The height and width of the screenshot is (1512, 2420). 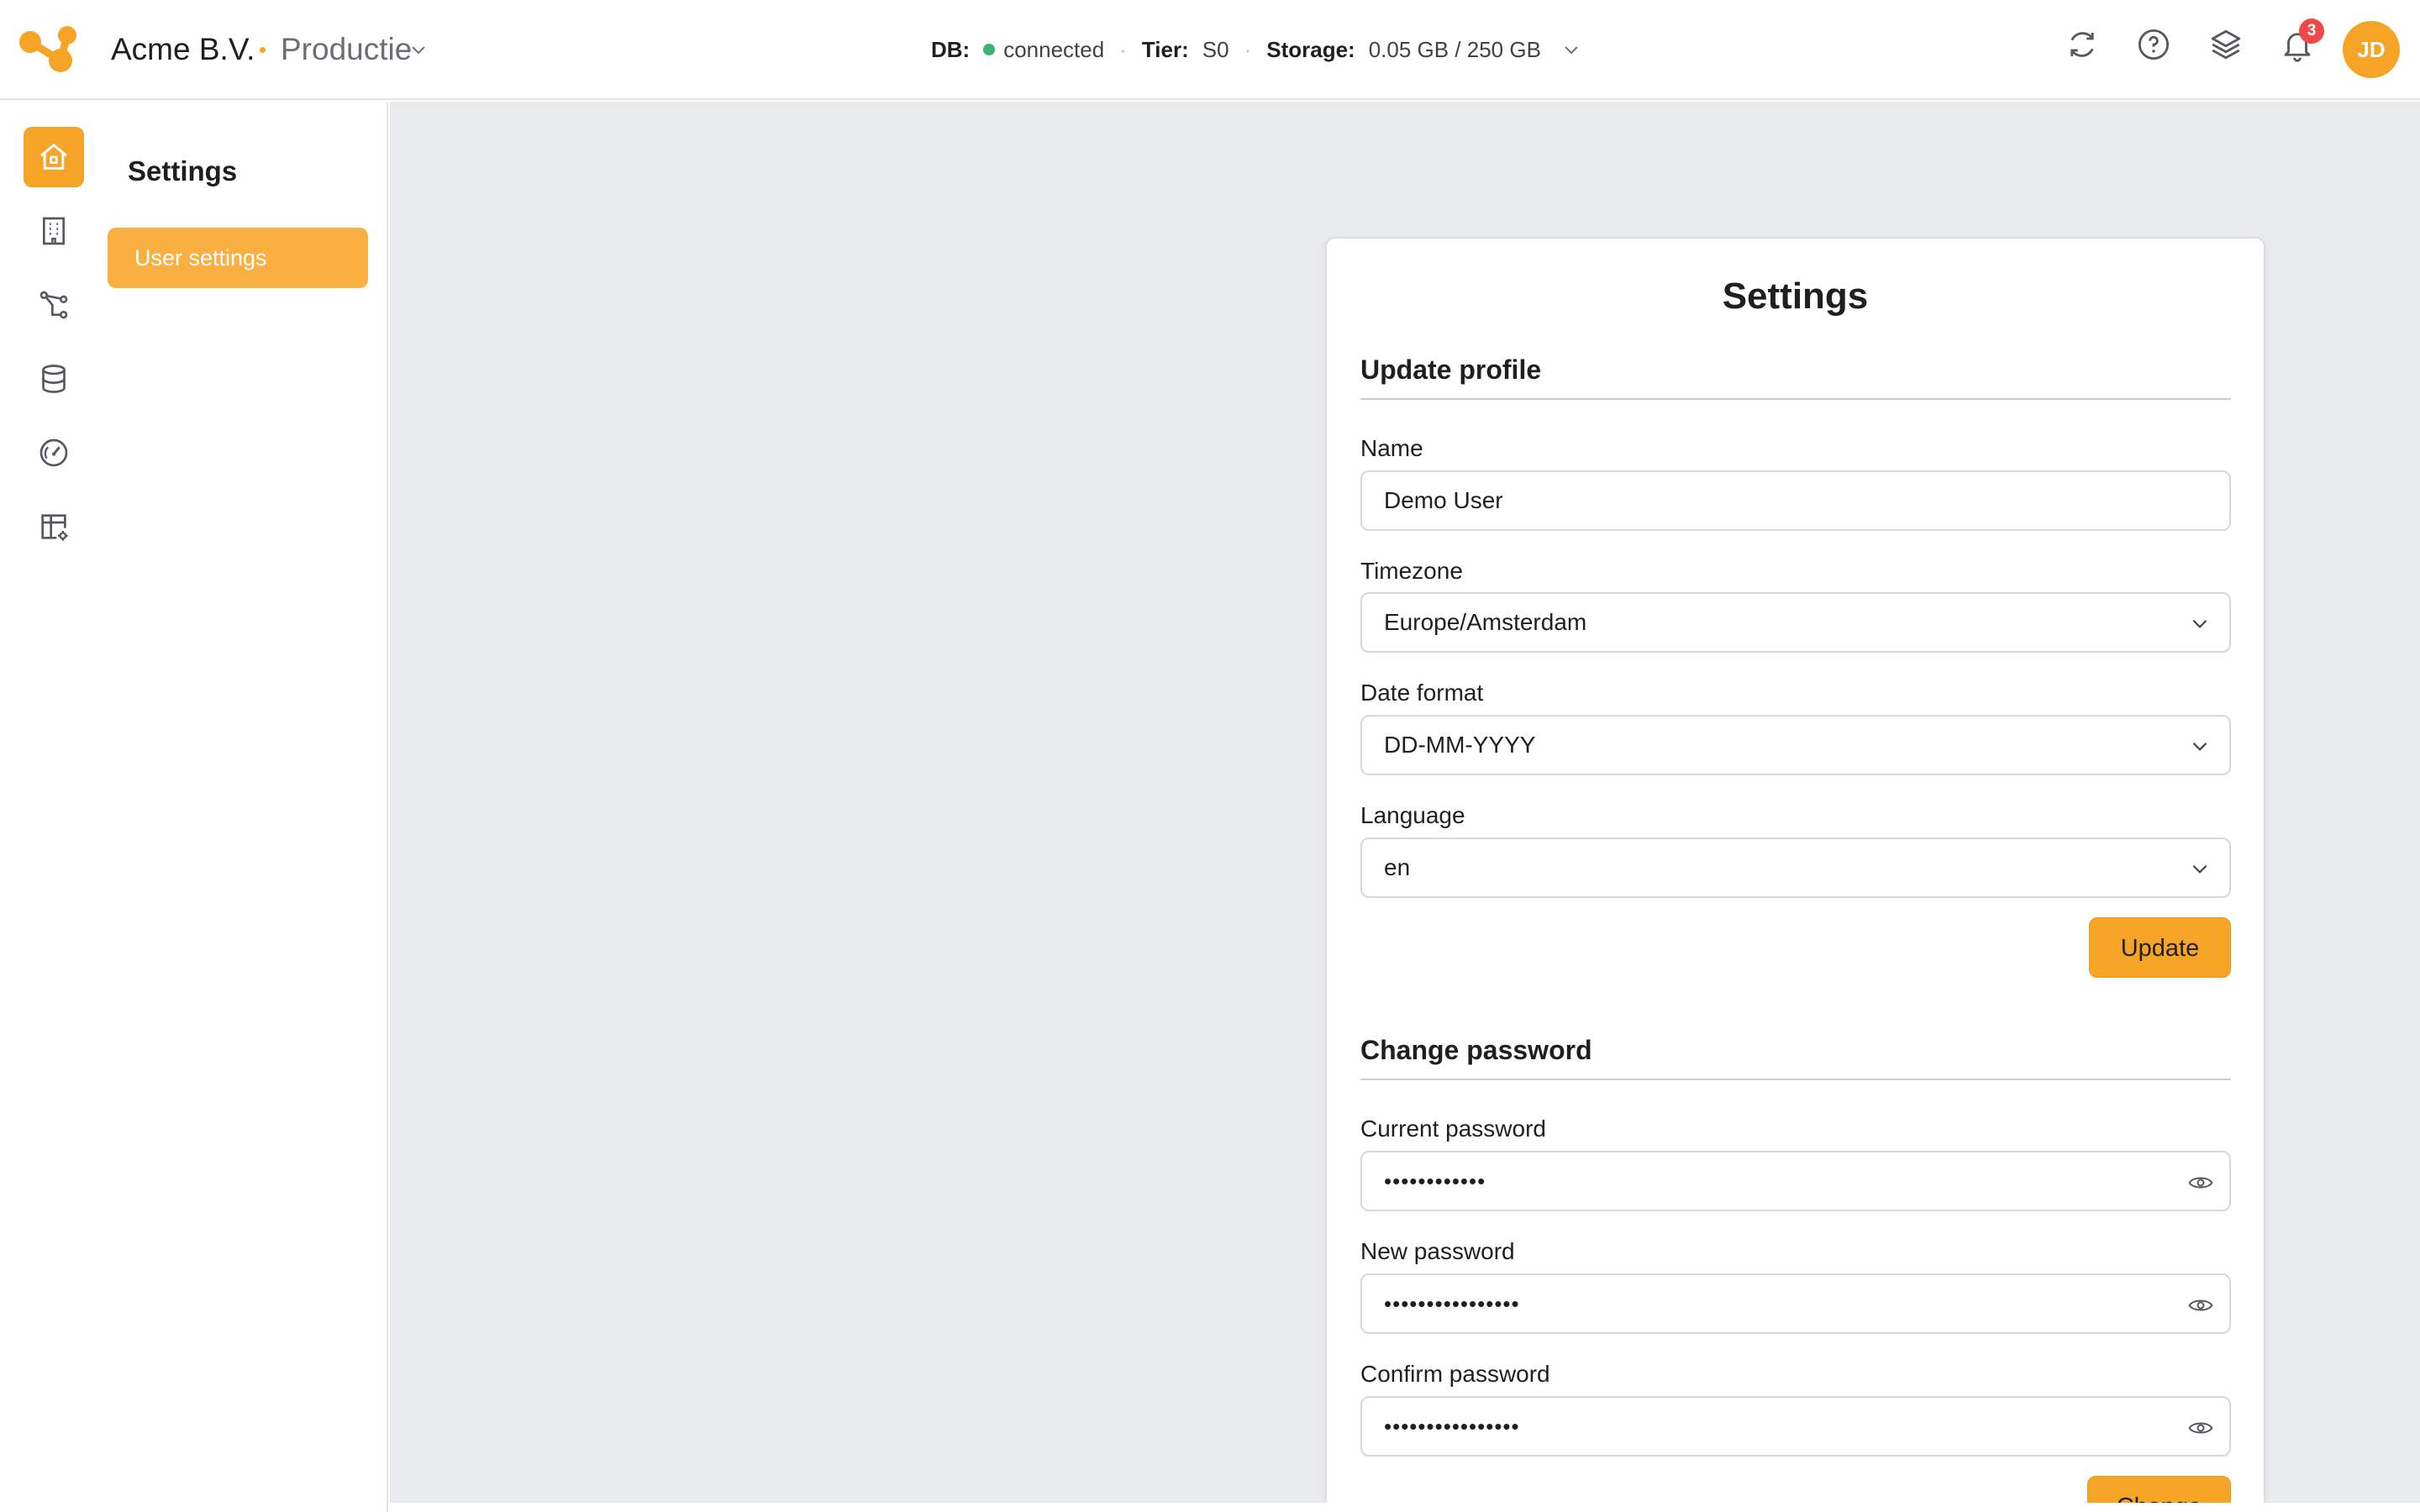 What do you see at coordinates (951, 49) in the screenshot?
I see `db-label: DB:` at bounding box center [951, 49].